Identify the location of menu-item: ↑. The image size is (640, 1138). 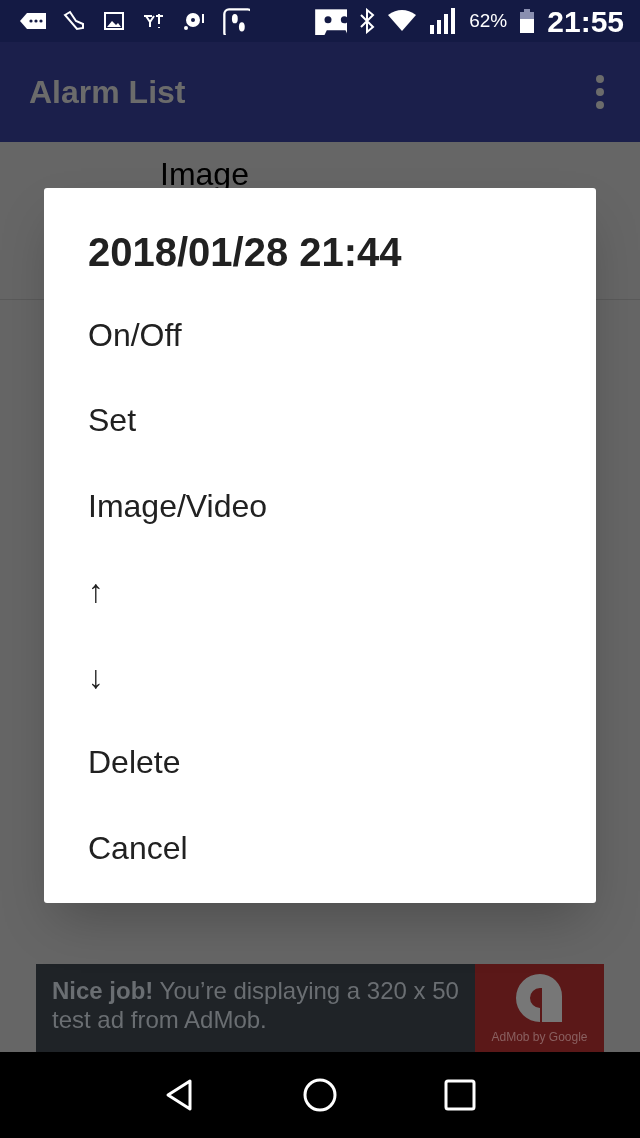
(320, 591).